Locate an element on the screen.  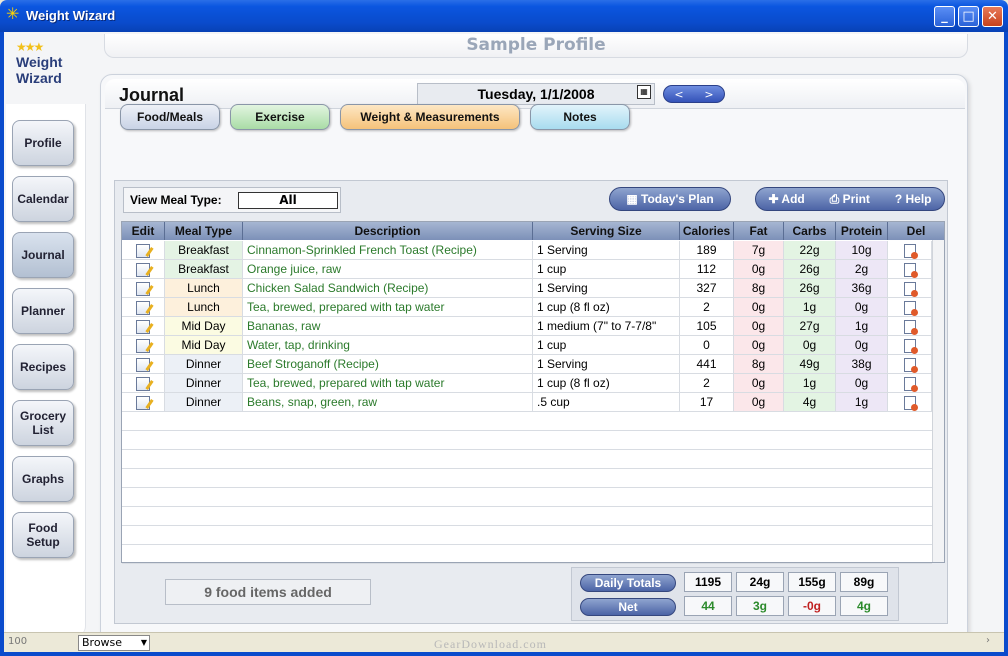
meal-type-label: View Meal Type: is located at coordinates (176, 200).